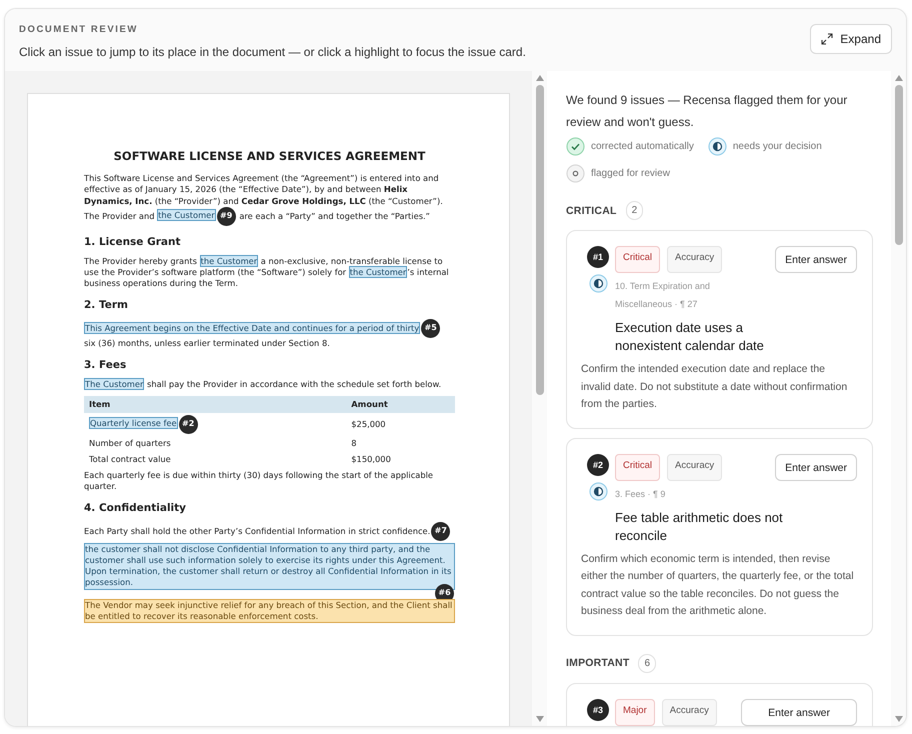 The image size is (912, 734). What do you see at coordinates (598, 257) in the screenshot?
I see `issue-number: #1` at bounding box center [598, 257].